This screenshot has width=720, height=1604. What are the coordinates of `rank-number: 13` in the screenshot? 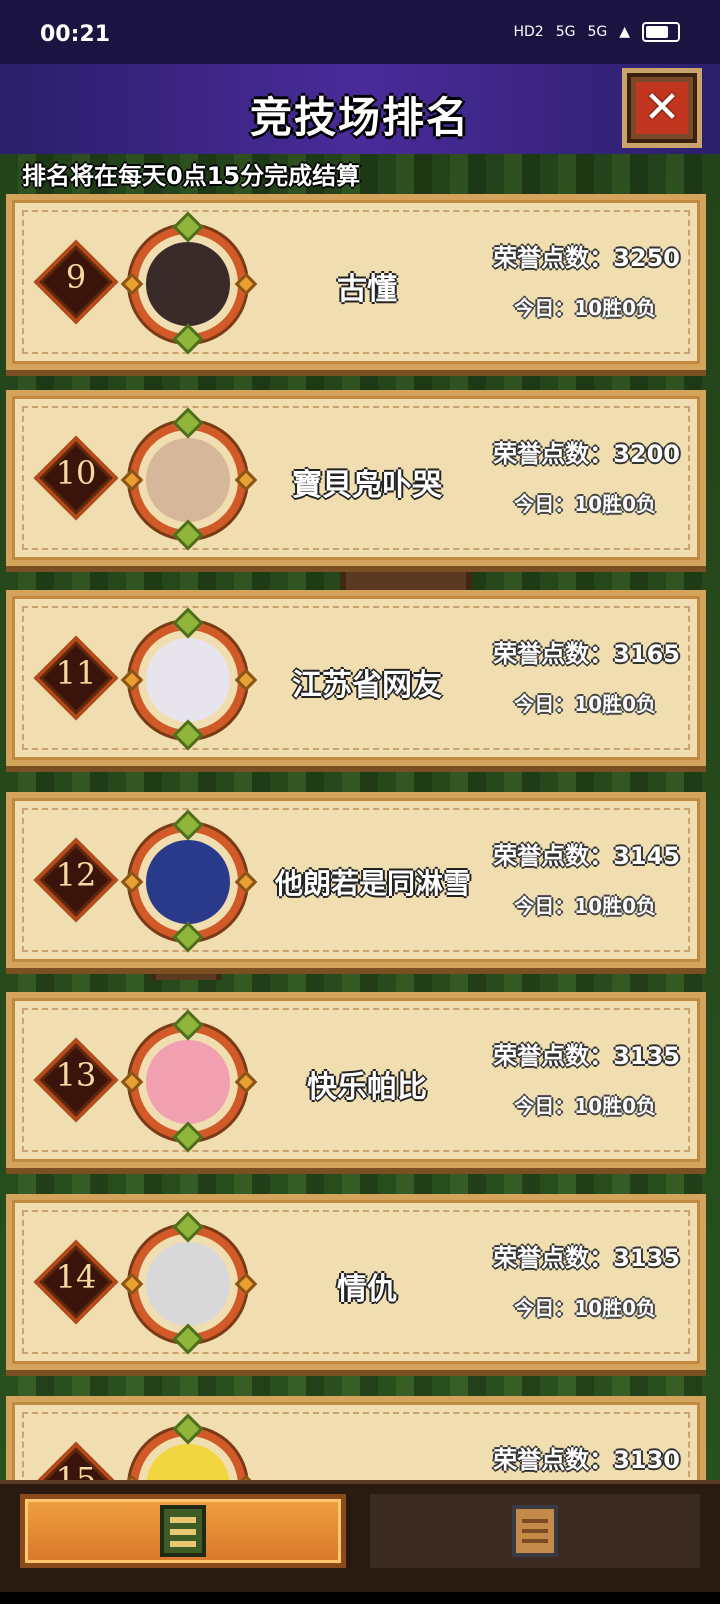 It's located at (76, 1075).